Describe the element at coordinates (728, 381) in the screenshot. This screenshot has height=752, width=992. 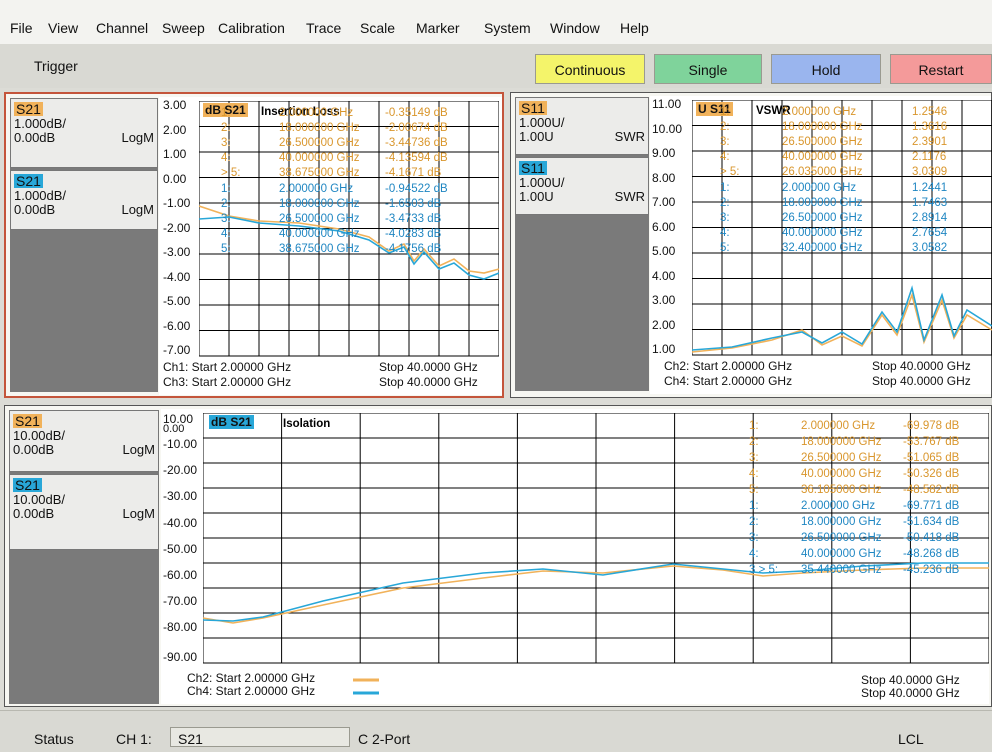
I see `channel-footer-2: Ch4: Start 2.00000 GHz` at that location.